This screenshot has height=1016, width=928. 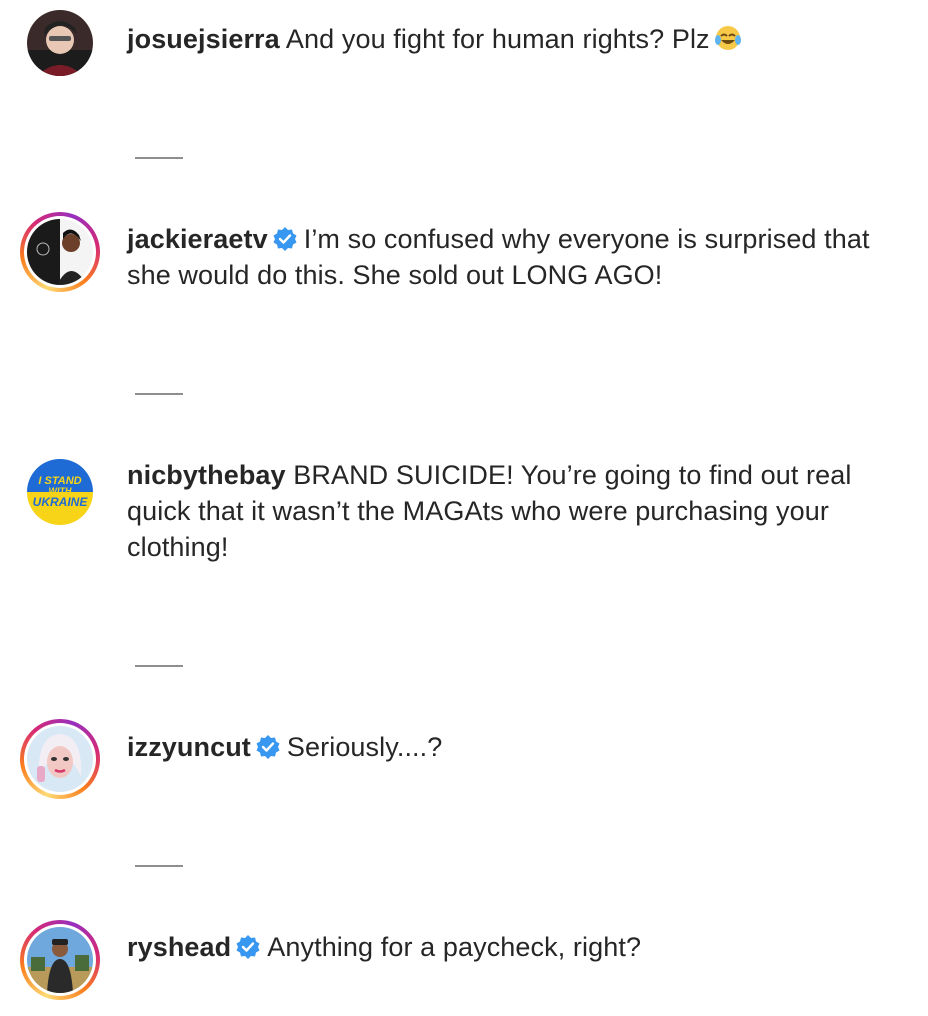 I want to click on comment-username: jackieraetv, so click(x=197, y=239).